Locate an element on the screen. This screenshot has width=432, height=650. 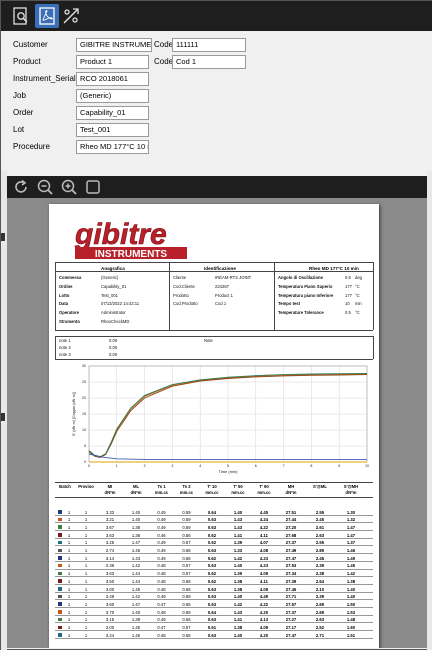
pdf-document-button is located at coordinates (47, 16).